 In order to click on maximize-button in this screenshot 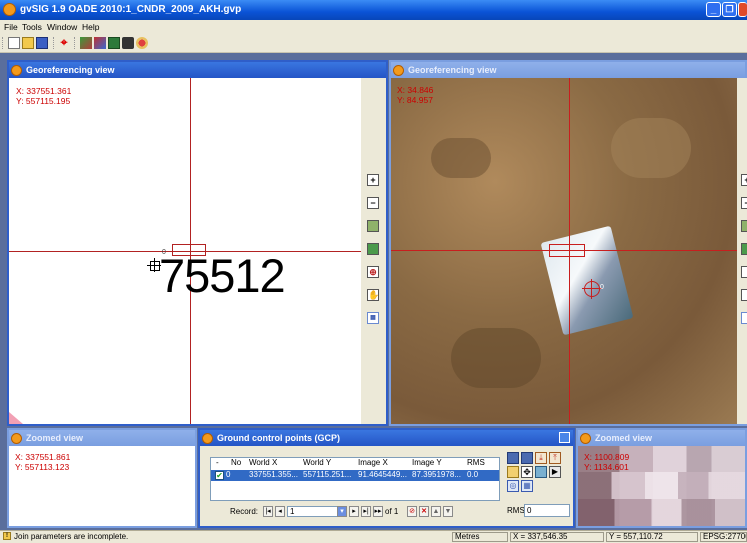, I will do `click(564, 437)`.